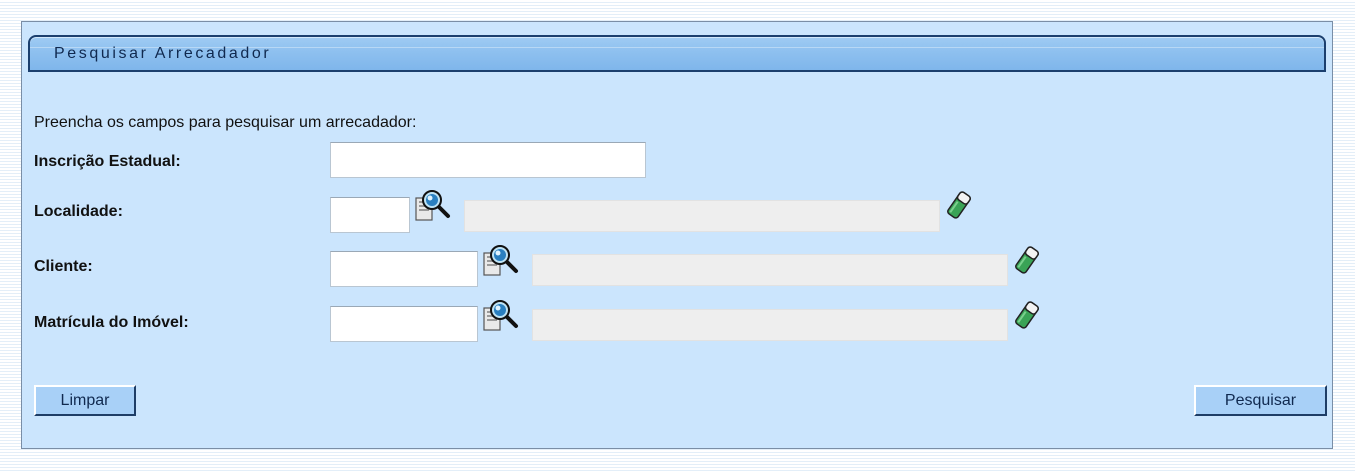 The height and width of the screenshot is (472, 1355). I want to click on cliente-code-input, so click(404, 269).